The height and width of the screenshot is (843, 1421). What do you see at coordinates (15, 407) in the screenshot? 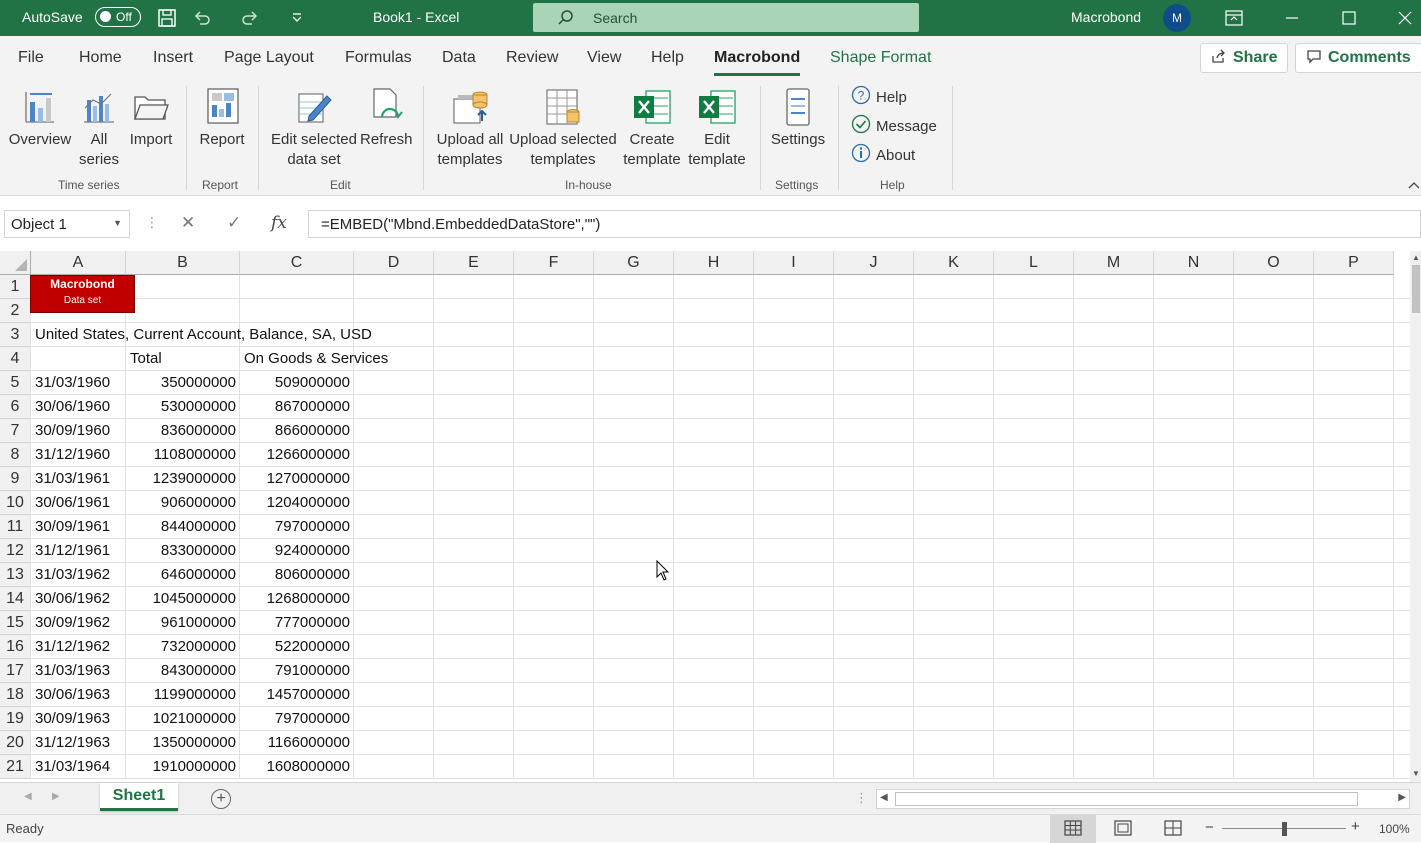
I see `row-header-6: 6` at bounding box center [15, 407].